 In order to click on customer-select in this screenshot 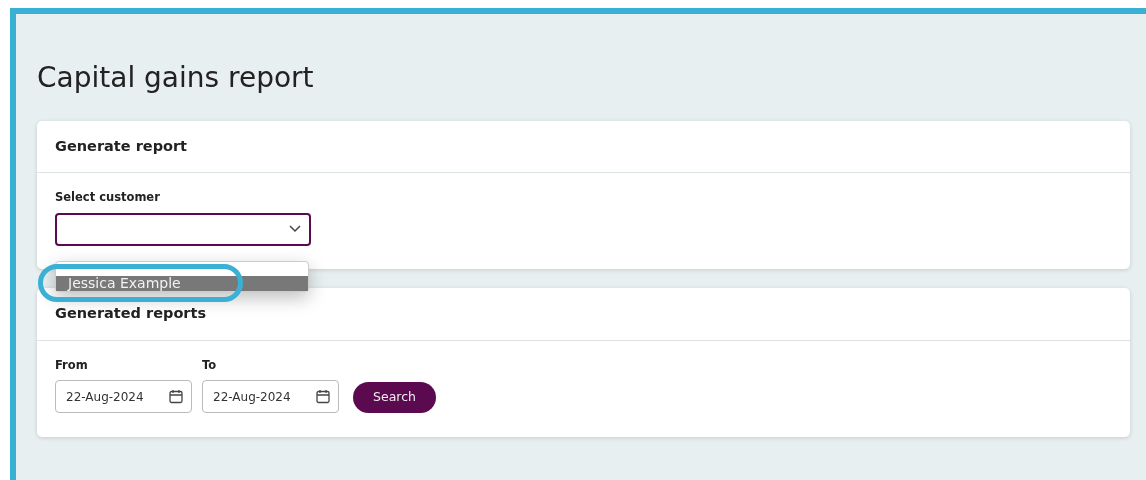, I will do `click(183, 229)`.